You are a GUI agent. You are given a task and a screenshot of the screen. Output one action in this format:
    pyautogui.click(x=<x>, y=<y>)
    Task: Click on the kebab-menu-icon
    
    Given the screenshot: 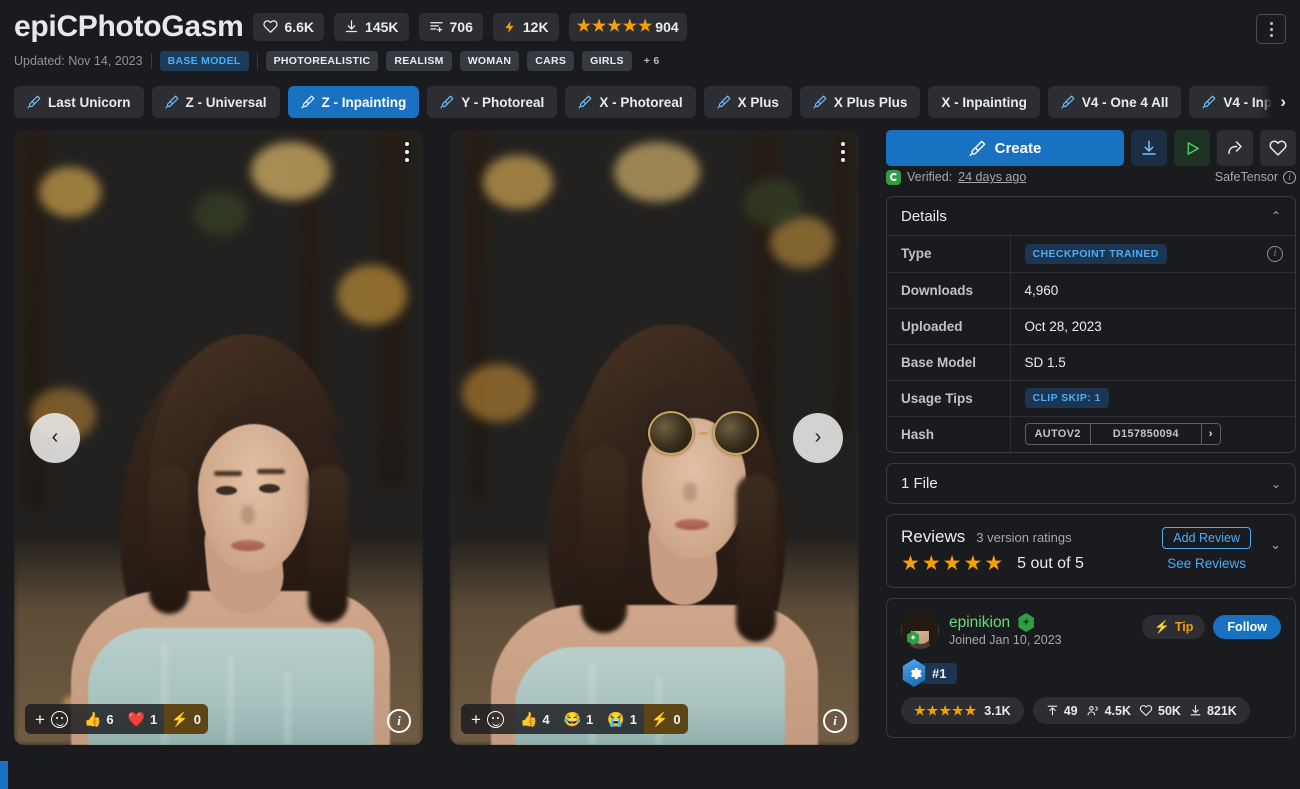 What is the action you would take?
    pyautogui.click(x=1271, y=29)
    